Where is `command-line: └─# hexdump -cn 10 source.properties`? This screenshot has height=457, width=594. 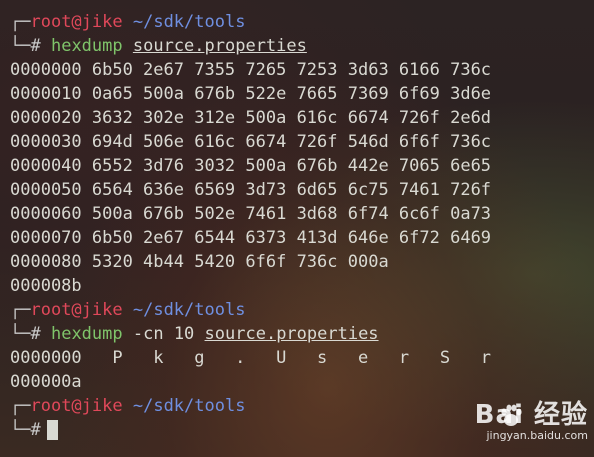 command-line: └─# hexdump -cn 10 source.properties is located at coordinates (194, 334).